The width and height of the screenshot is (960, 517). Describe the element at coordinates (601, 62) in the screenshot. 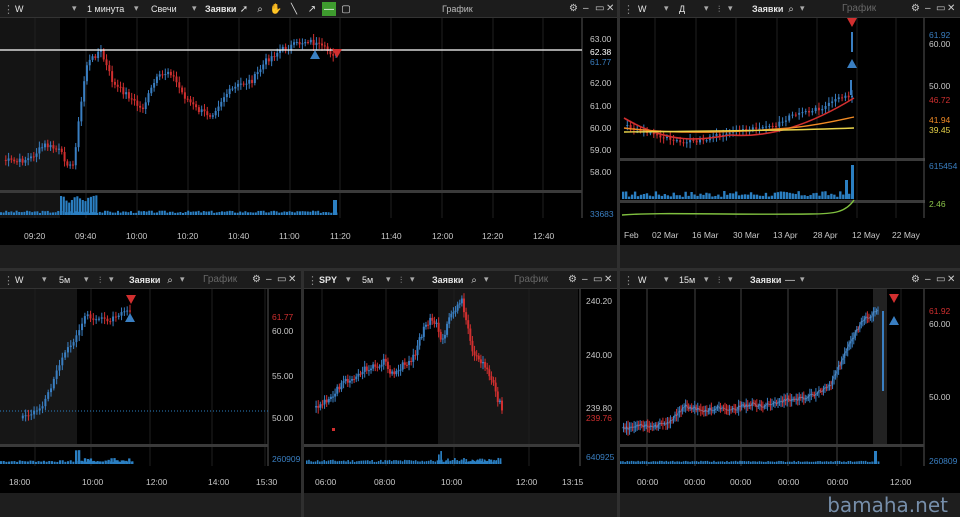

I see `last-price-label: 61.77` at that location.